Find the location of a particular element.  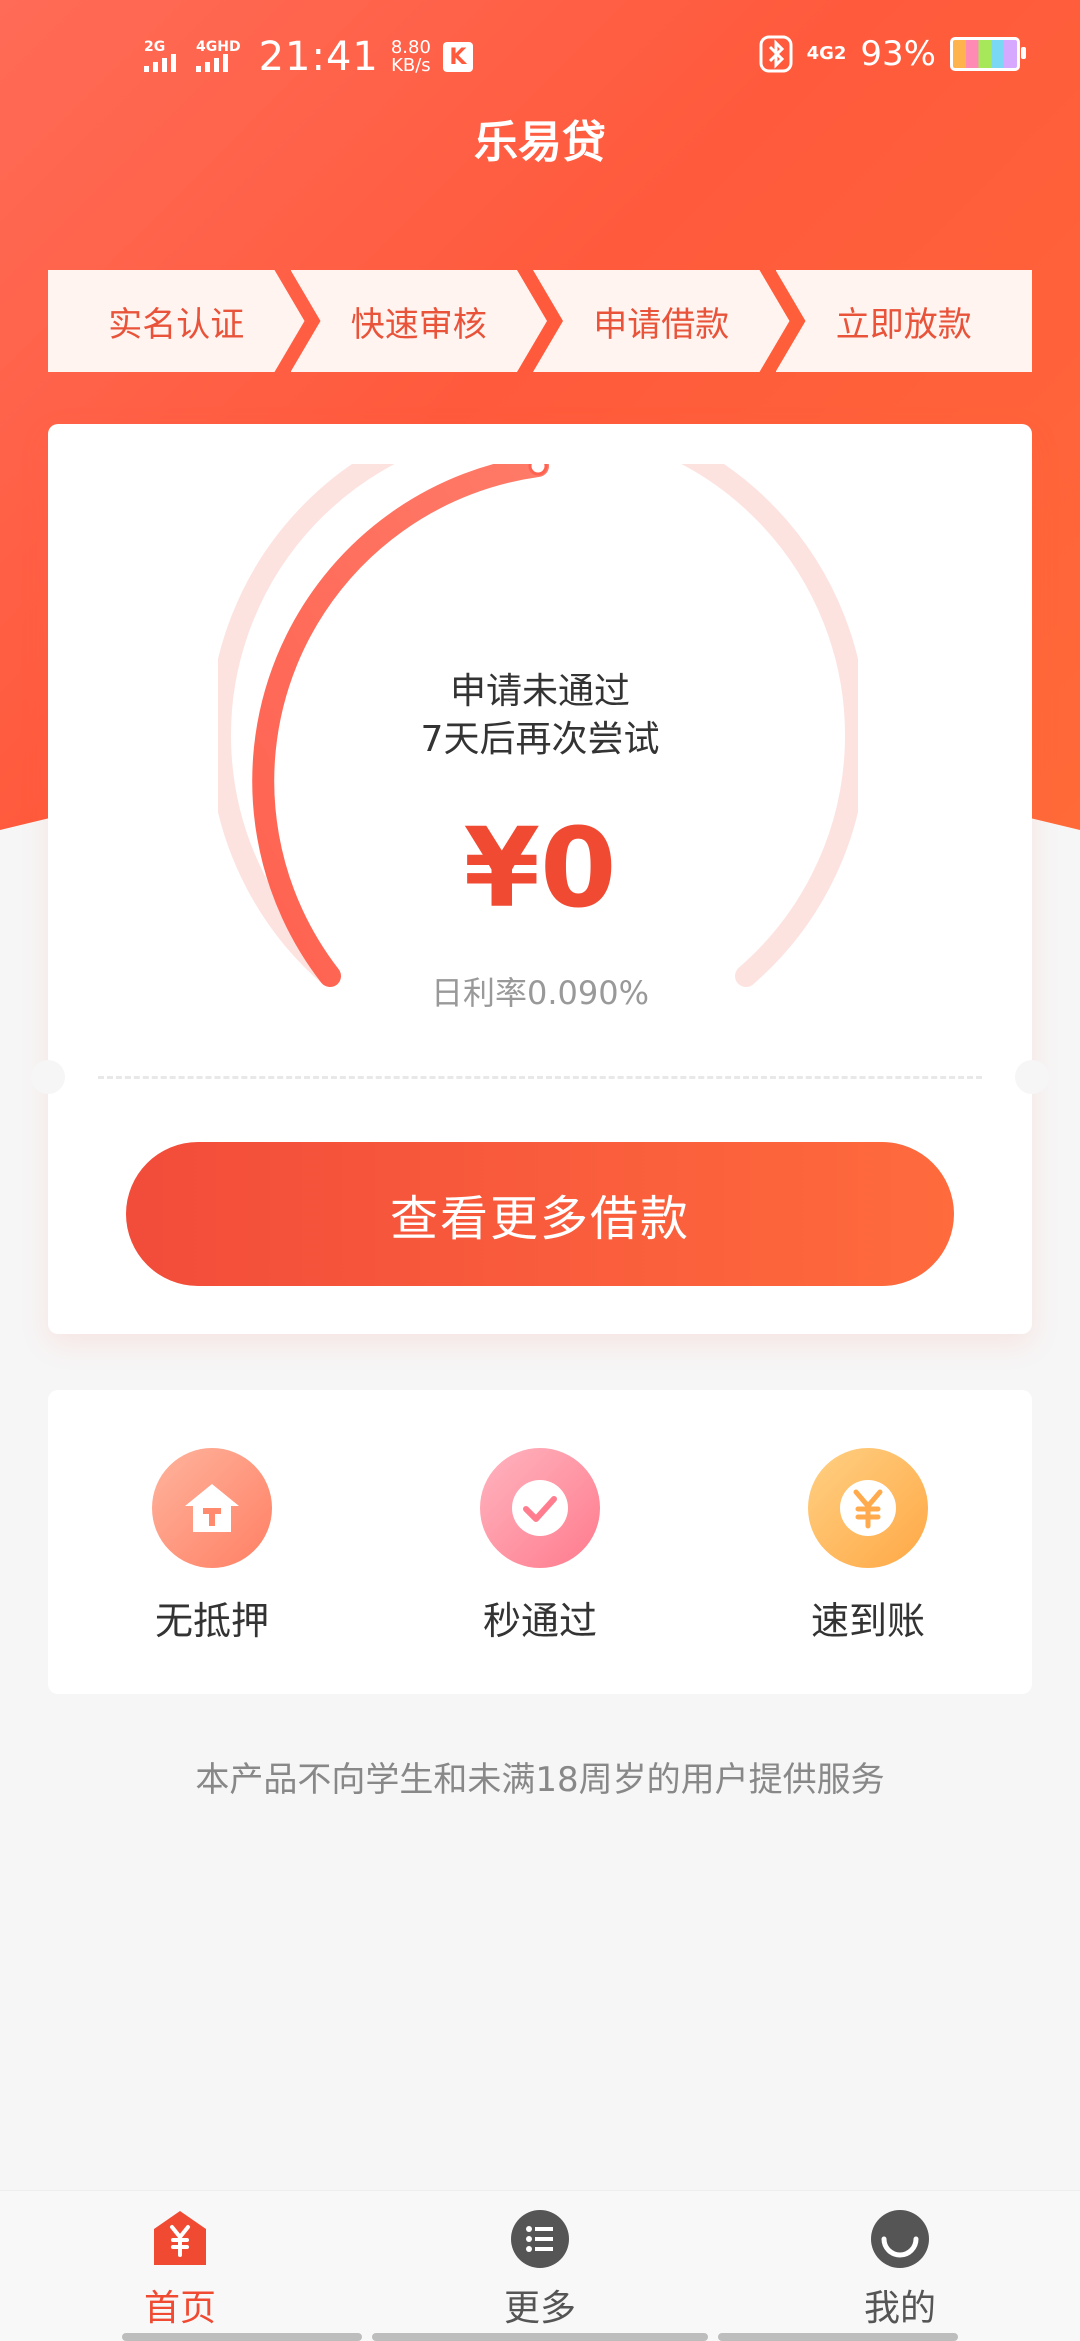

loan-amount: ¥0 is located at coordinates (540, 868).